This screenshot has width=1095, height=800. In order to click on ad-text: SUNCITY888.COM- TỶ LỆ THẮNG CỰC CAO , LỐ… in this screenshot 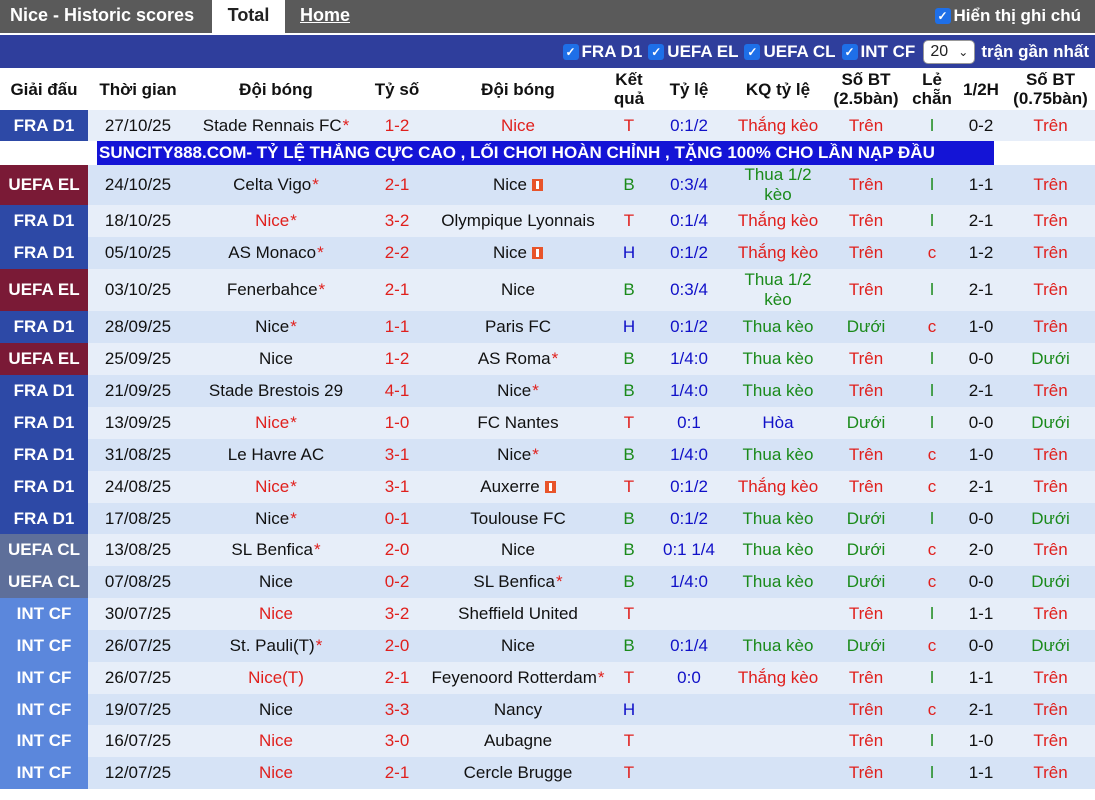, I will do `click(545, 153)`.